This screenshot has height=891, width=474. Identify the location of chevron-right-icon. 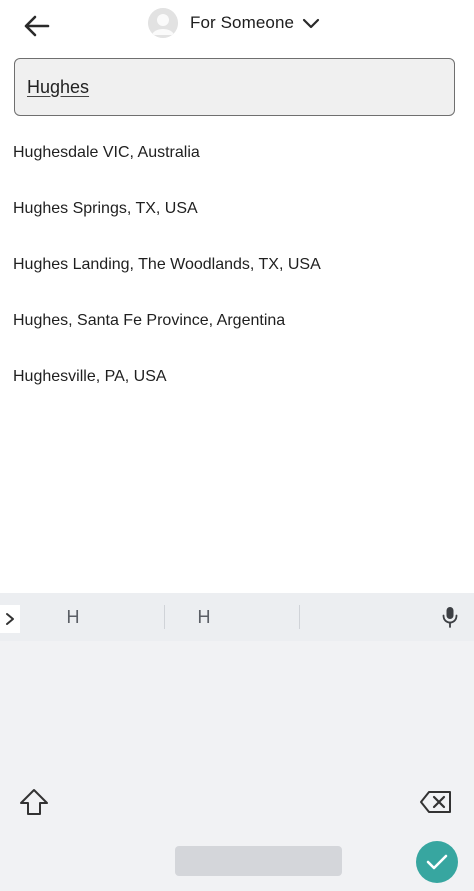
(10, 619).